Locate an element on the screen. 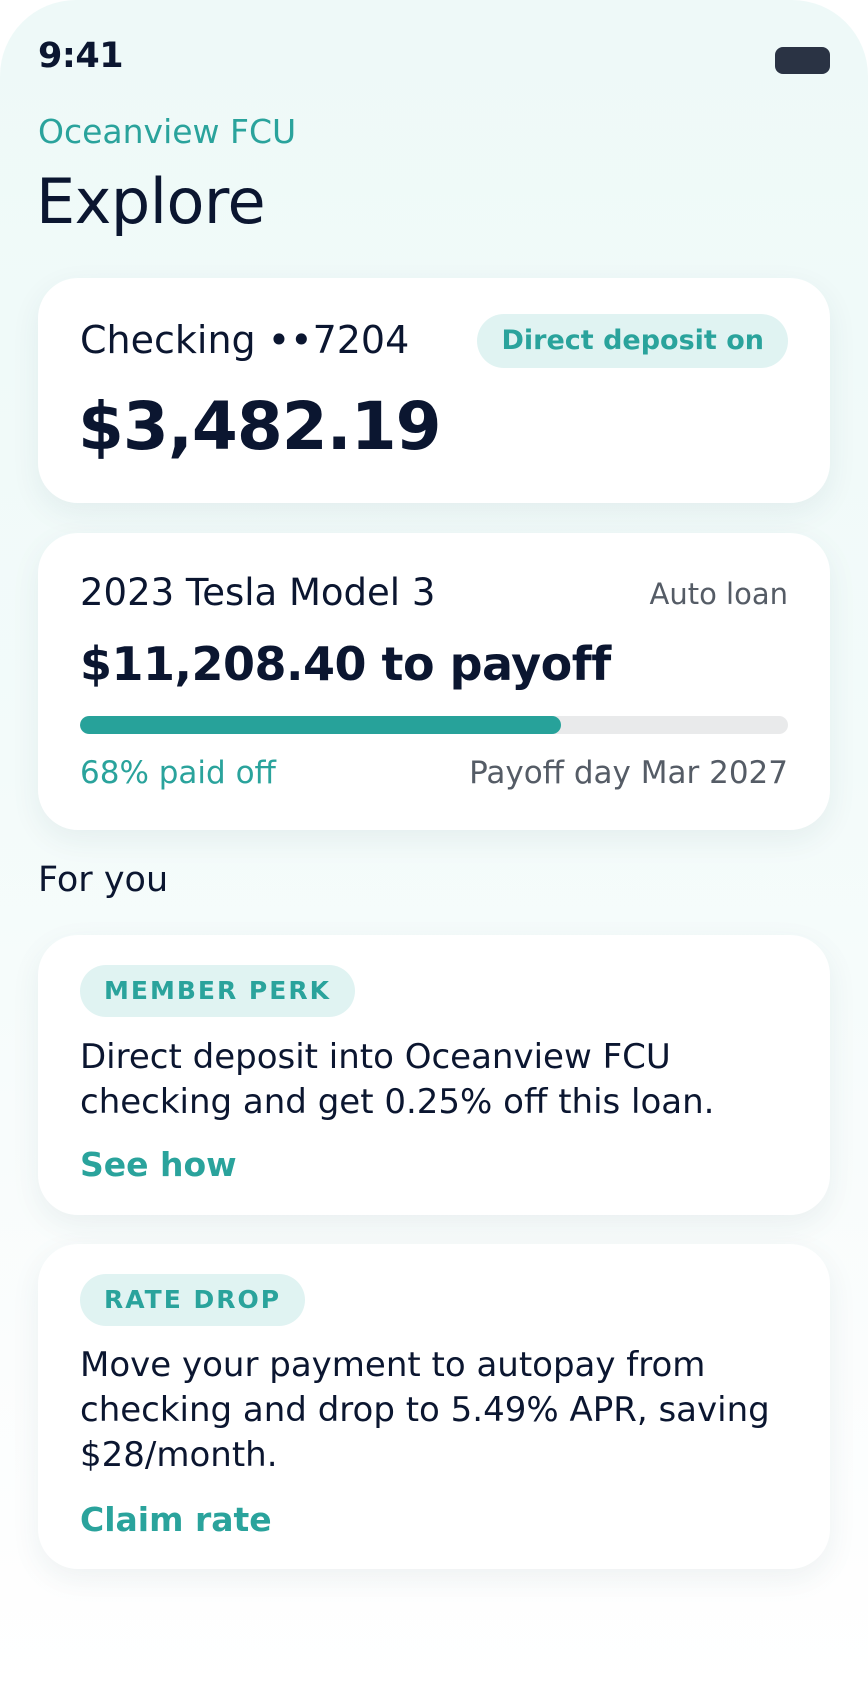  payoff-day: Payoff day Mar 2027 is located at coordinates (628, 773).